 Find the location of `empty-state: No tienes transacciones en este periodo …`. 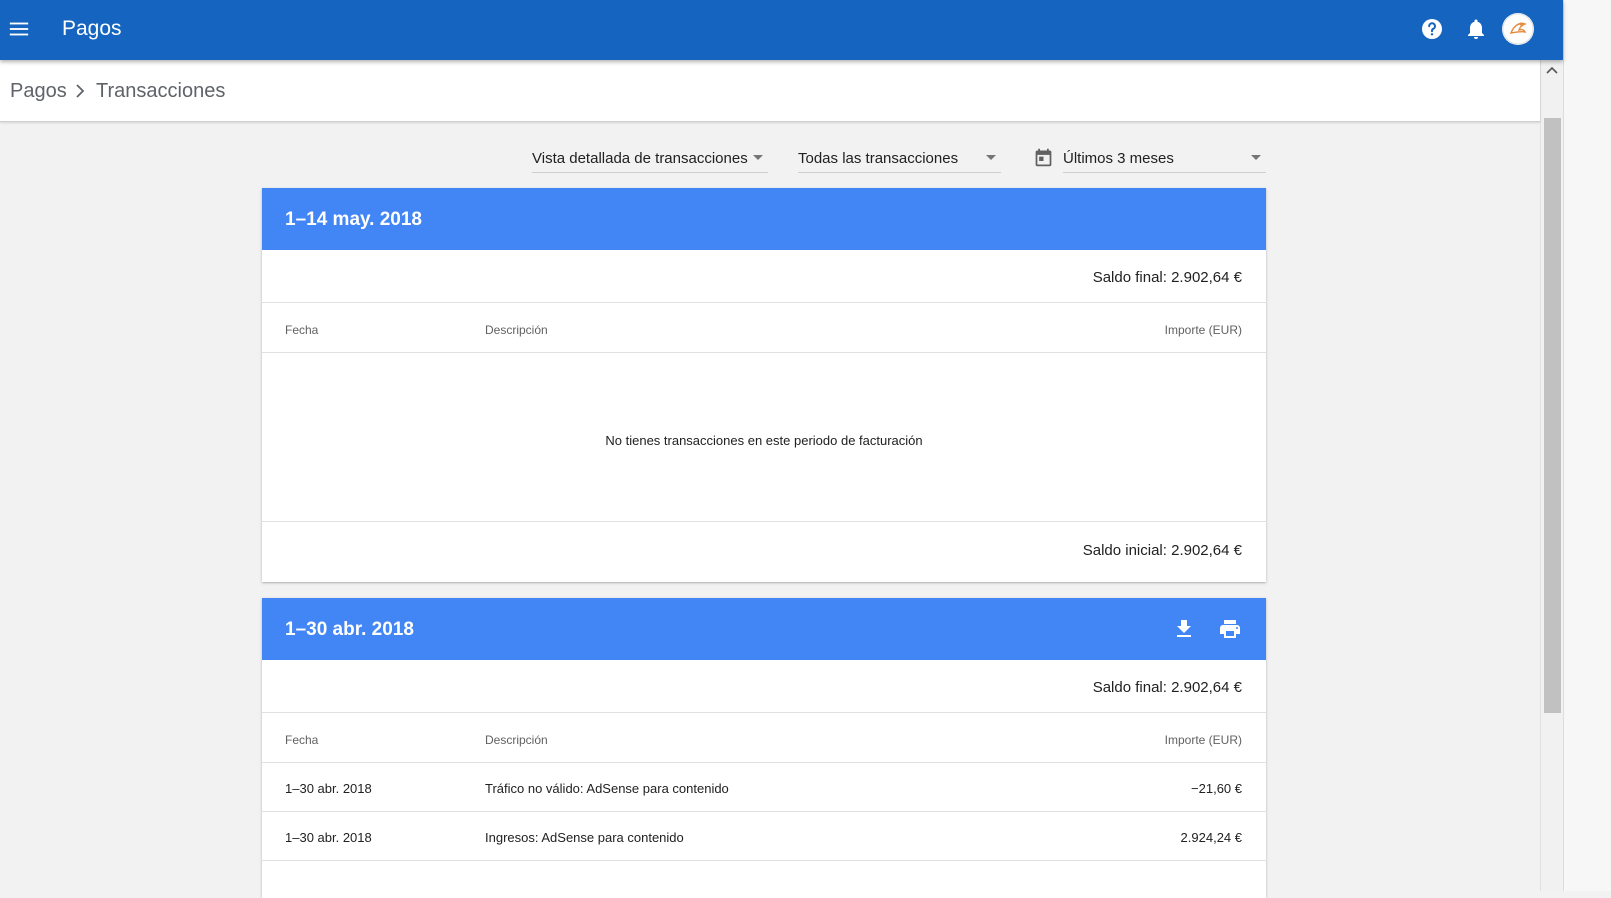

empty-state: No tienes transacciones en este periodo … is located at coordinates (764, 437).